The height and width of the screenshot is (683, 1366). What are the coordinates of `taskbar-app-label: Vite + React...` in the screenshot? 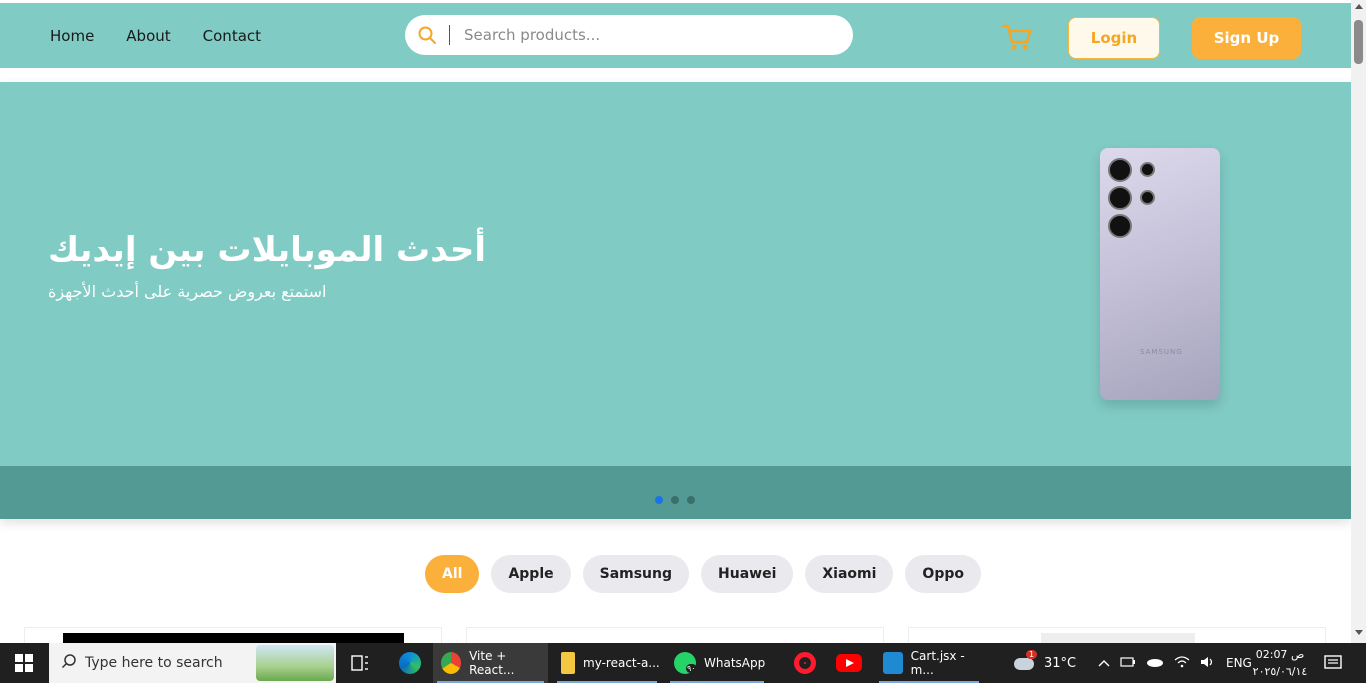 It's located at (492, 663).